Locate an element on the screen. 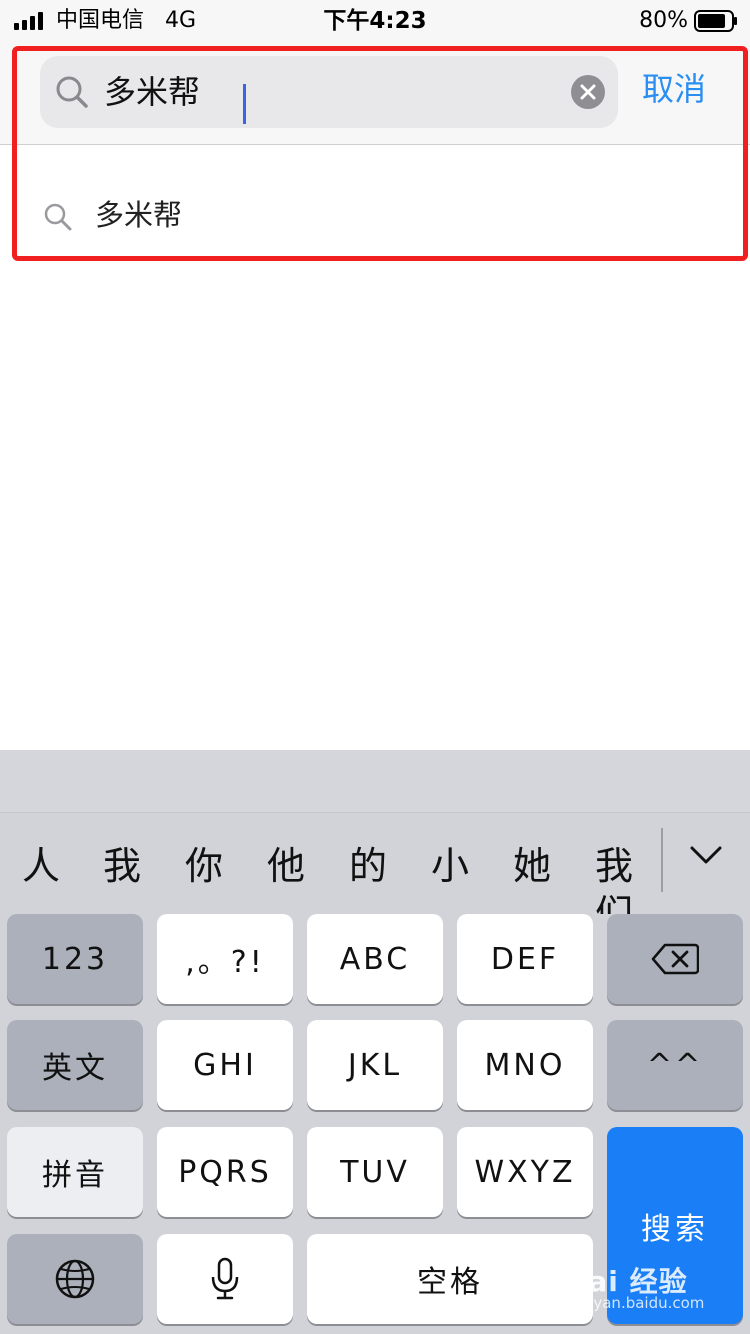  search-header: 多米帮 取消 is located at coordinates (375, 93).